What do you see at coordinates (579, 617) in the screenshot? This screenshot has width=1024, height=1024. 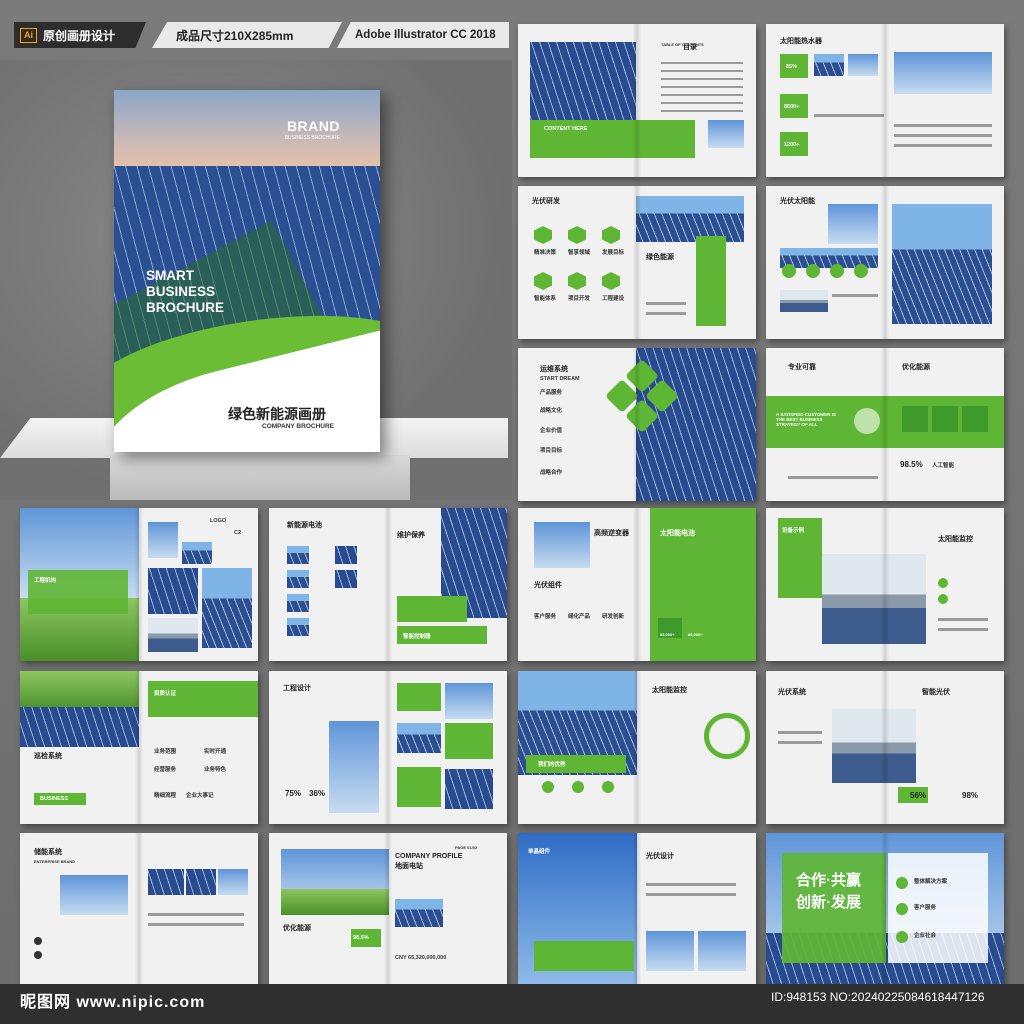 I see `item: 绿化产品` at bounding box center [579, 617].